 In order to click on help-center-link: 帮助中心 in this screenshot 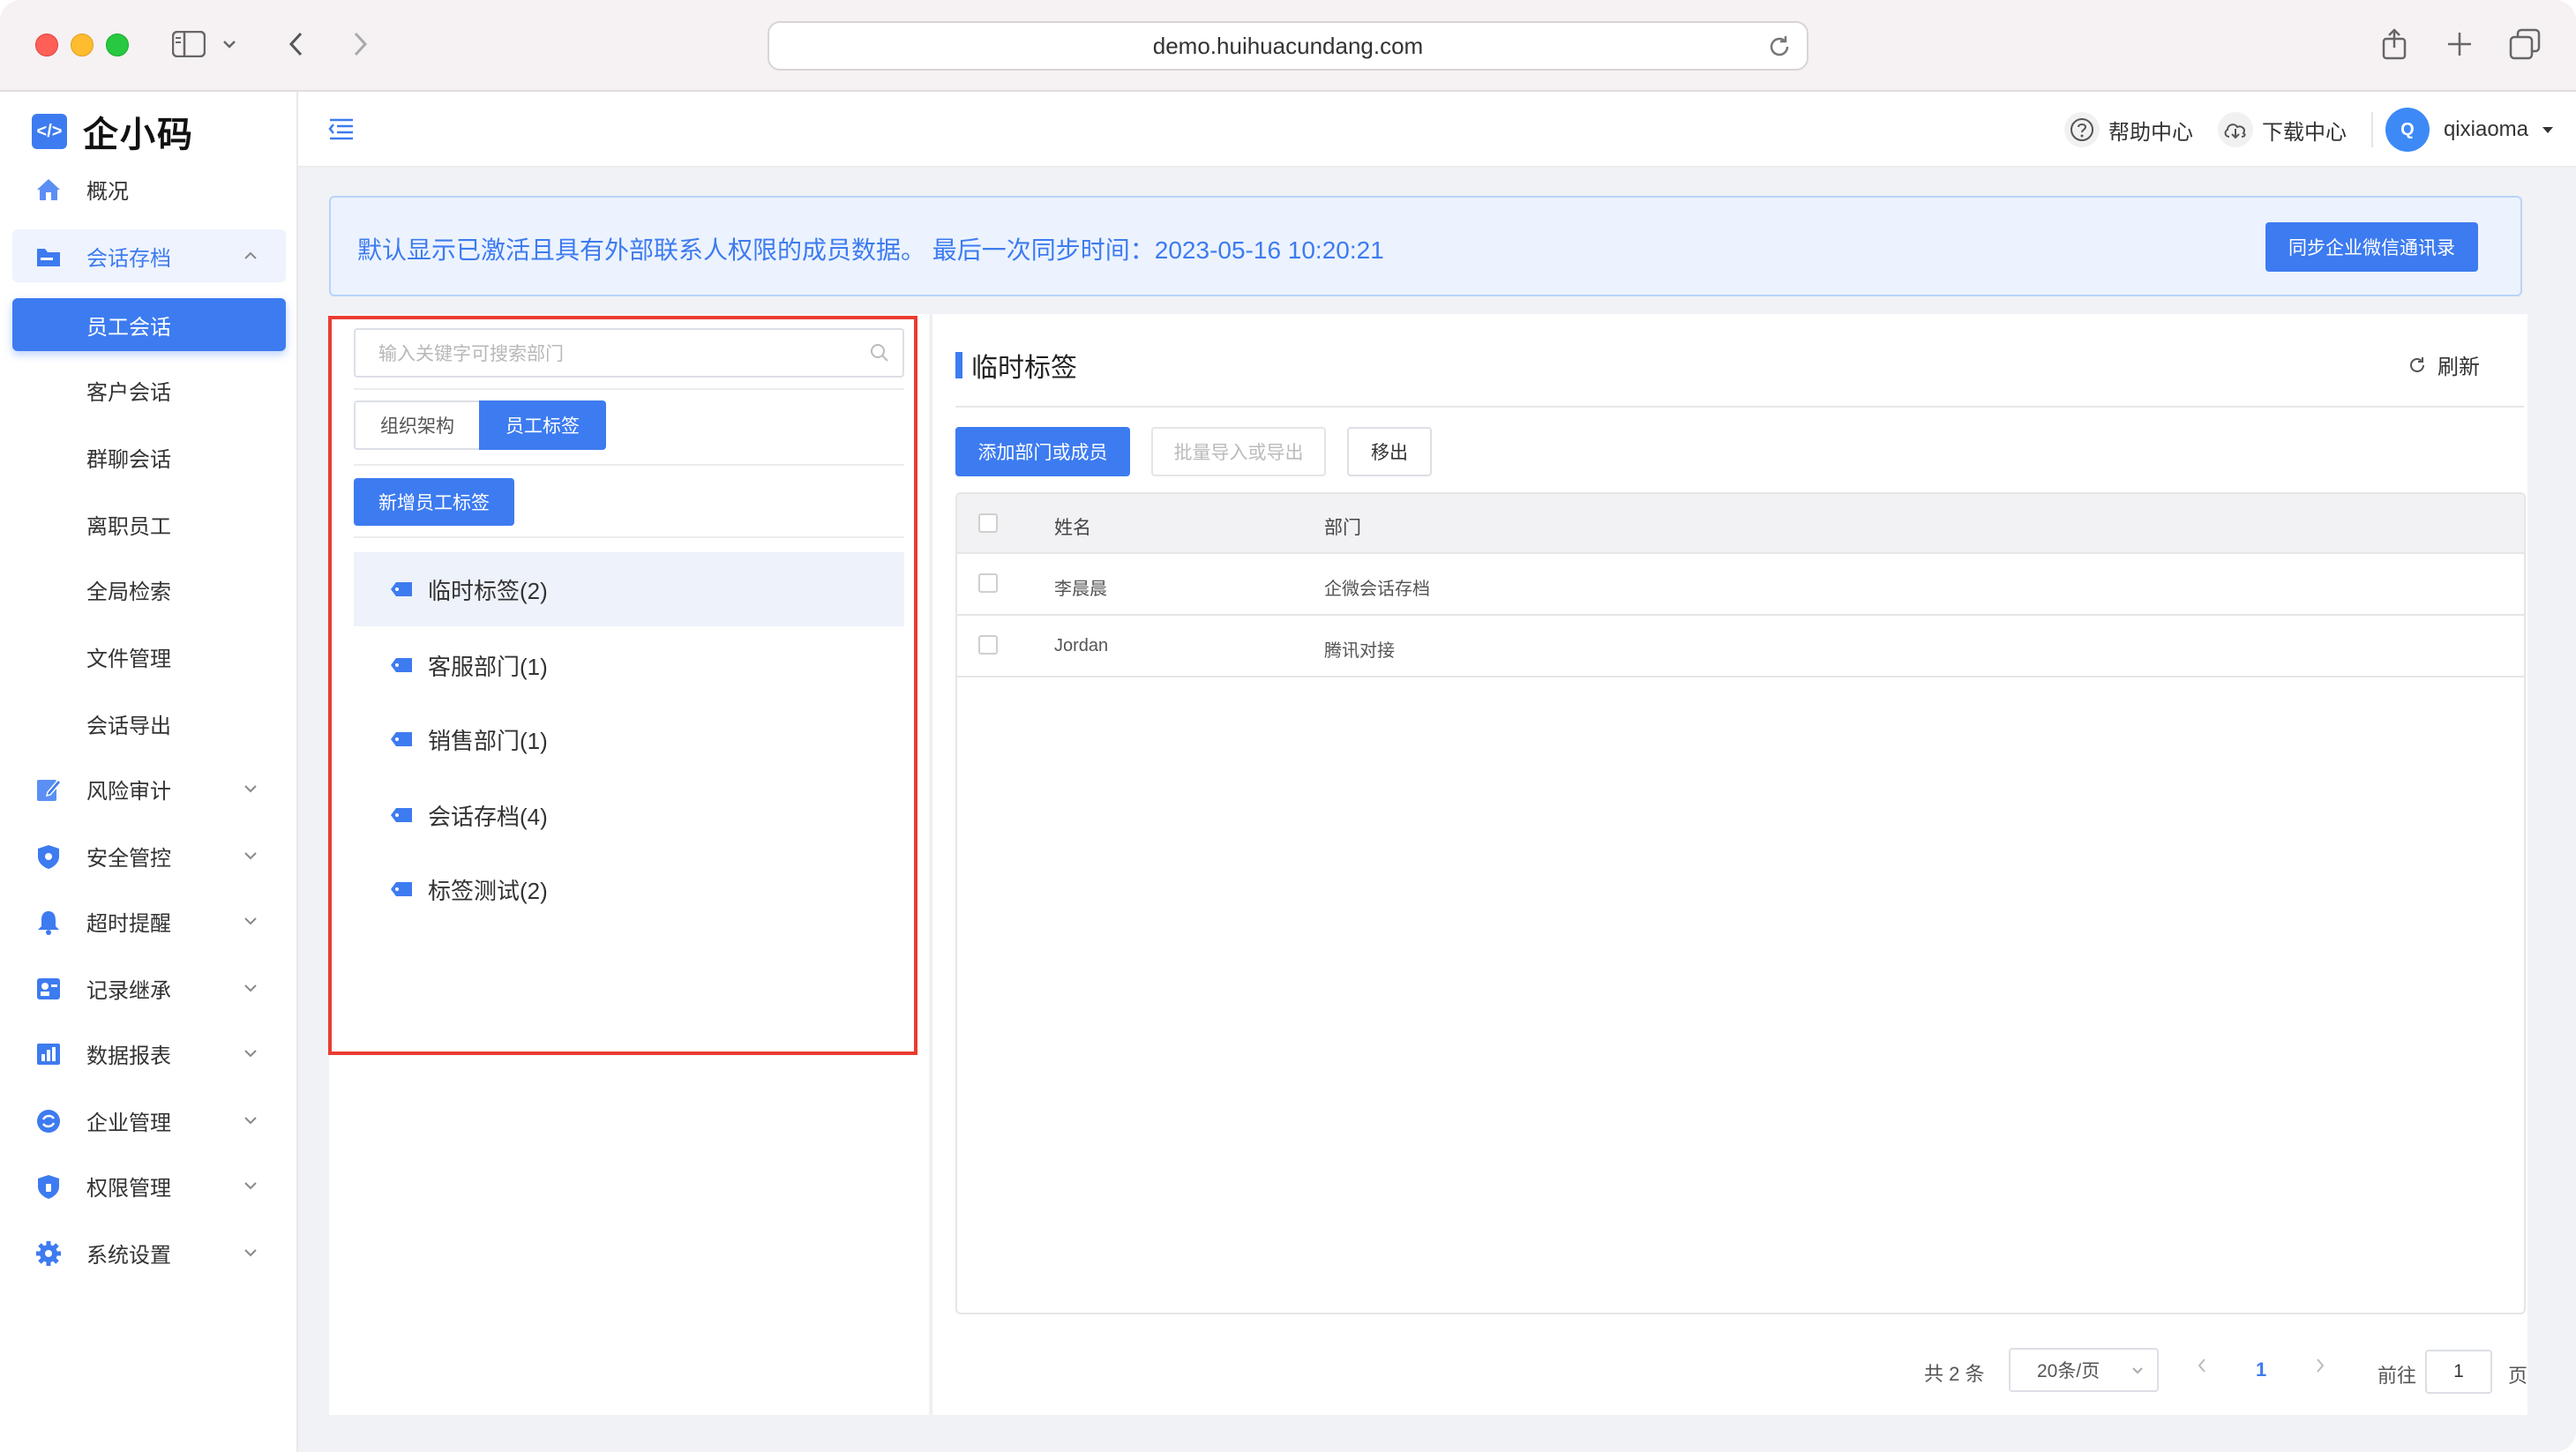, I will do `click(2128, 129)`.